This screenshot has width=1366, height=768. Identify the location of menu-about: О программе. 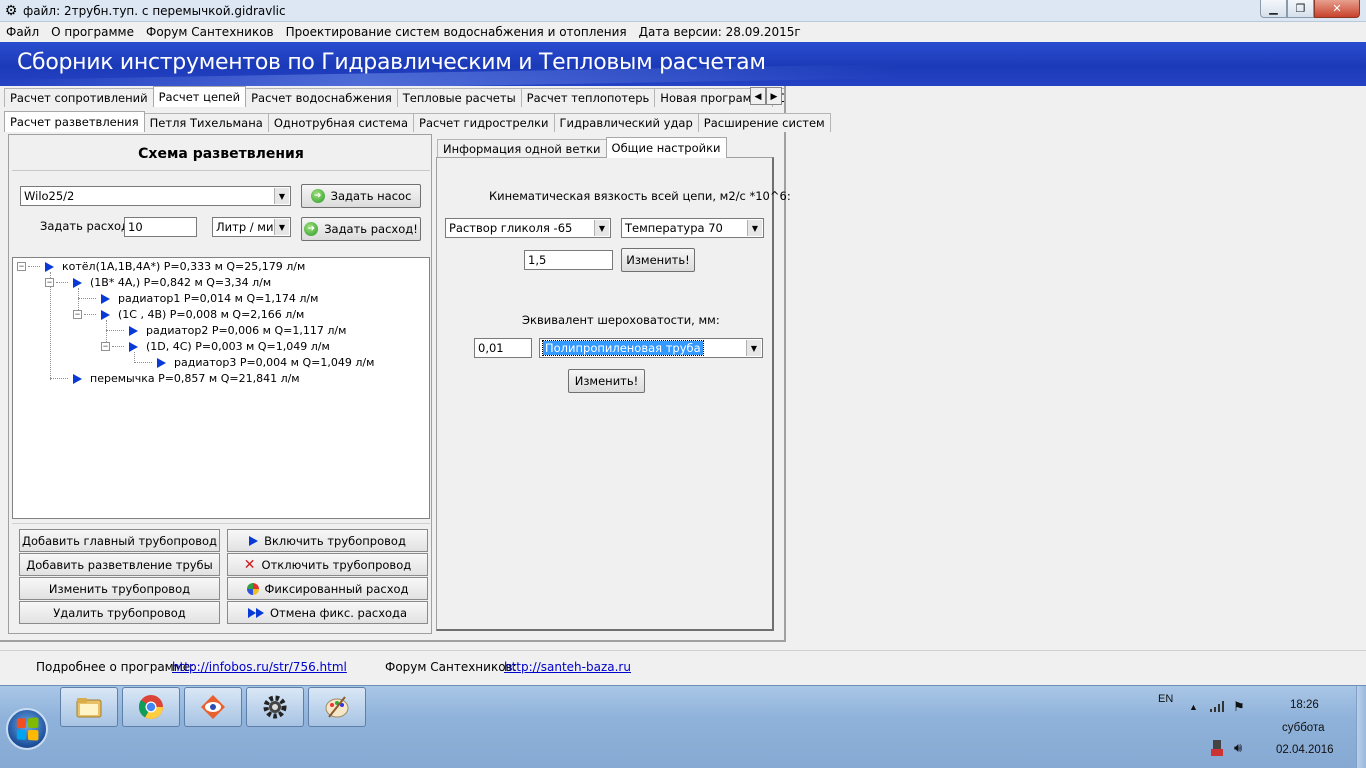
(92, 32).